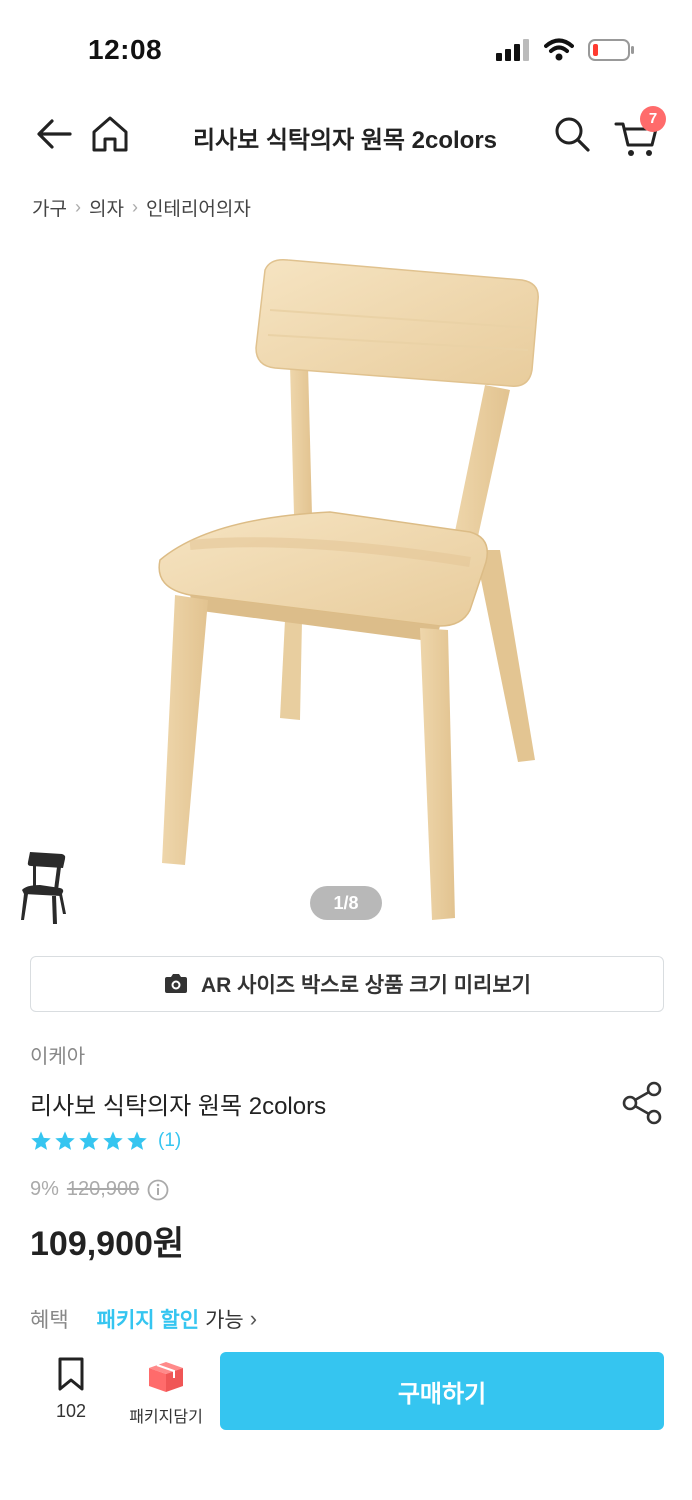 The image size is (692, 1500). I want to click on battery-icon, so click(611, 50).